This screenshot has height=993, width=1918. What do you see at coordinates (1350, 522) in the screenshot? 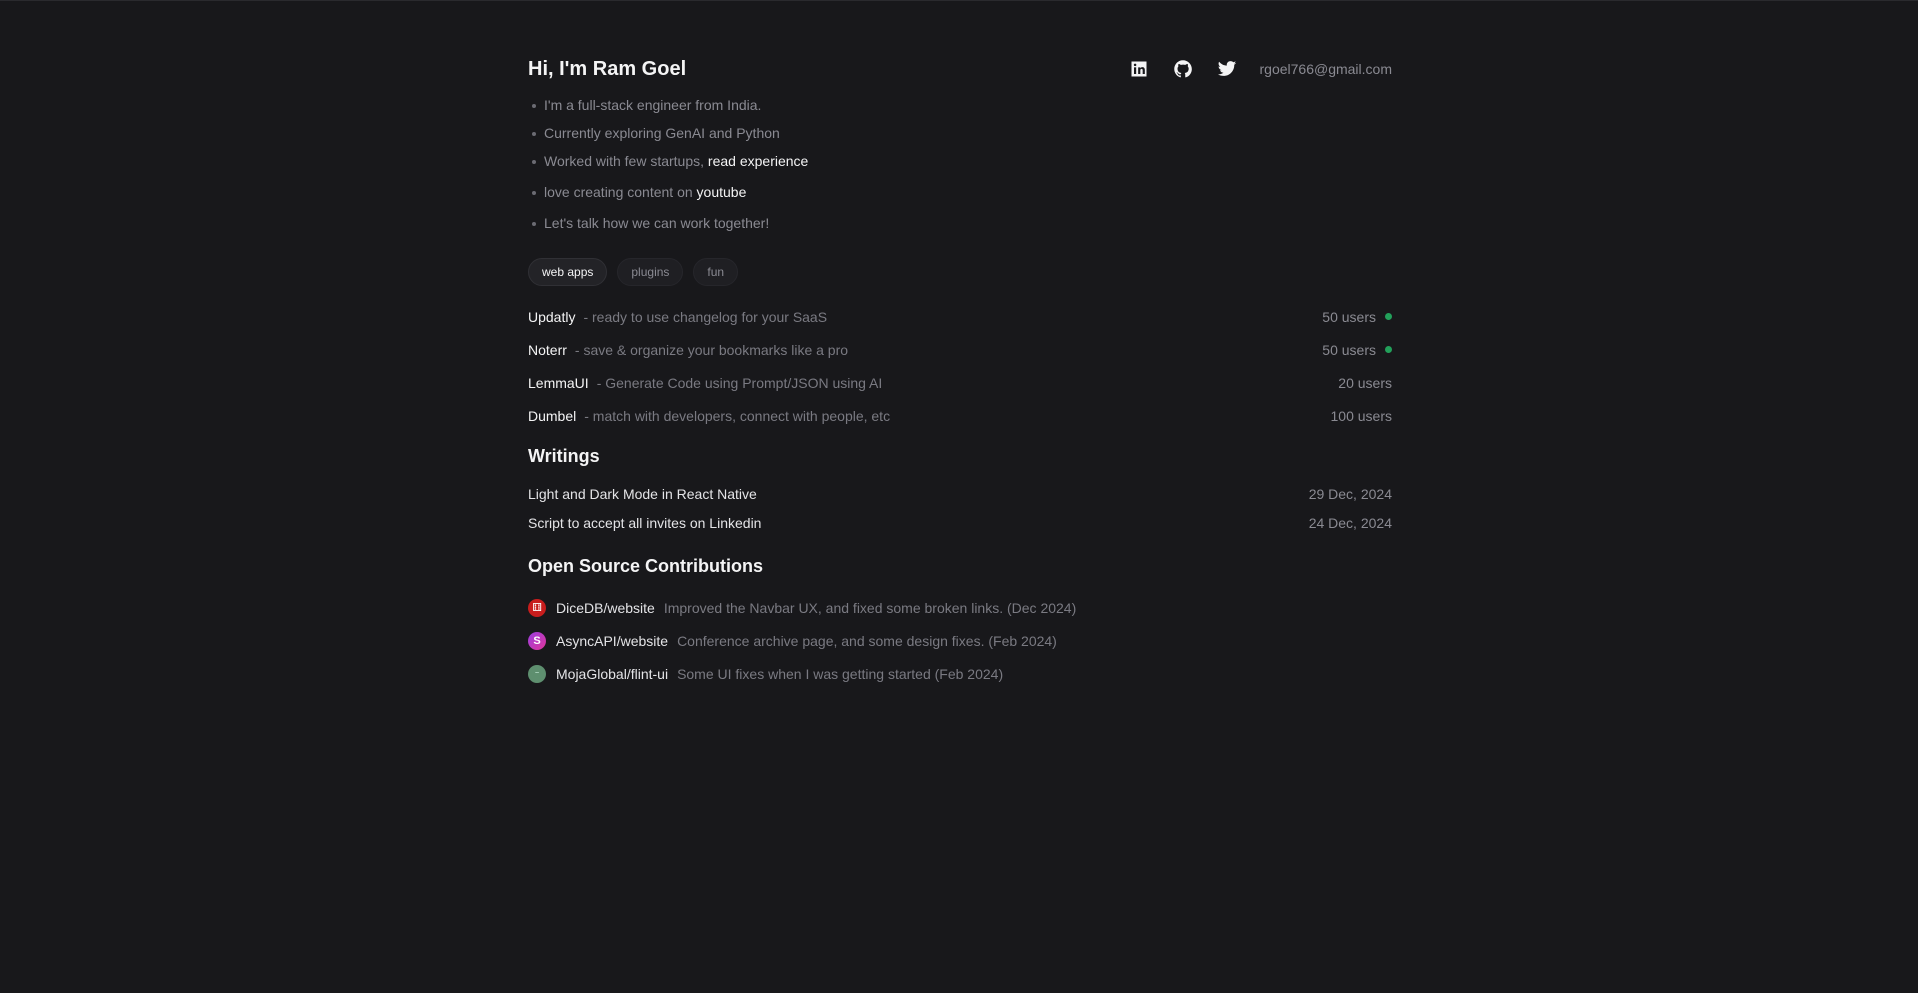
I see `writing-date: 24 Dec, 2024` at bounding box center [1350, 522].